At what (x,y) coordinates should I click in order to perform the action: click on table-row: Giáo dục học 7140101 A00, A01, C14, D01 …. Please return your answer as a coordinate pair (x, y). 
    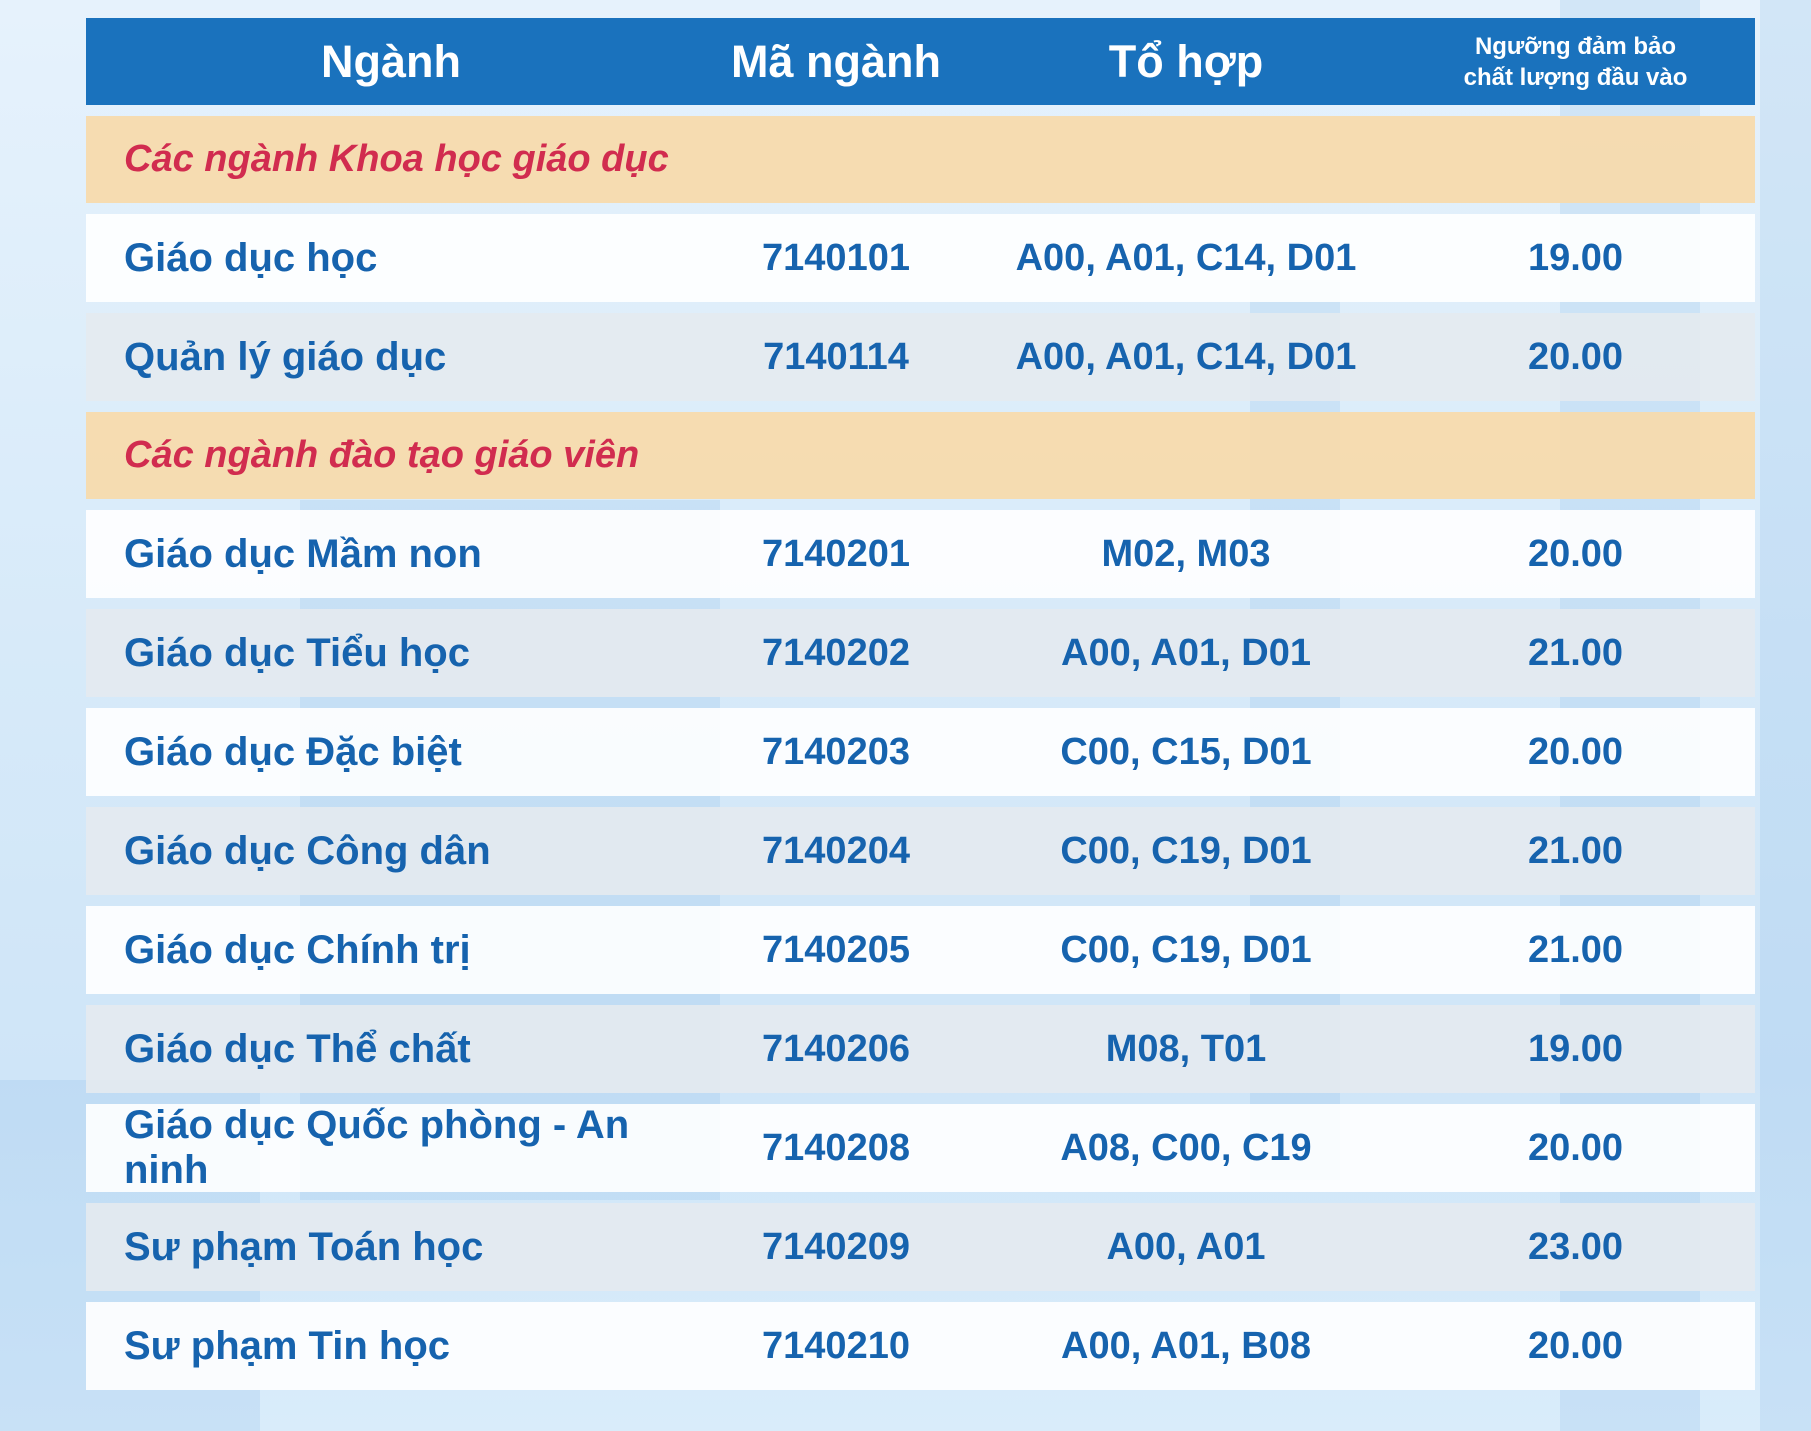
    Looking at the image, I should click on (920, 258).